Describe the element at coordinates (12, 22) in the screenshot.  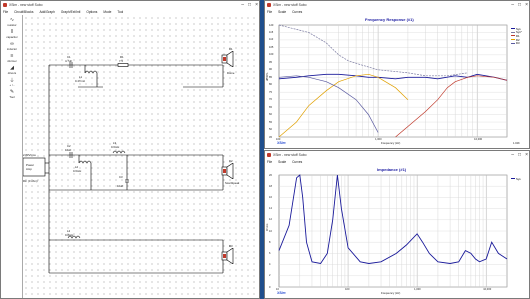
I see `palette-resistor: ∿ resistor` at that location.